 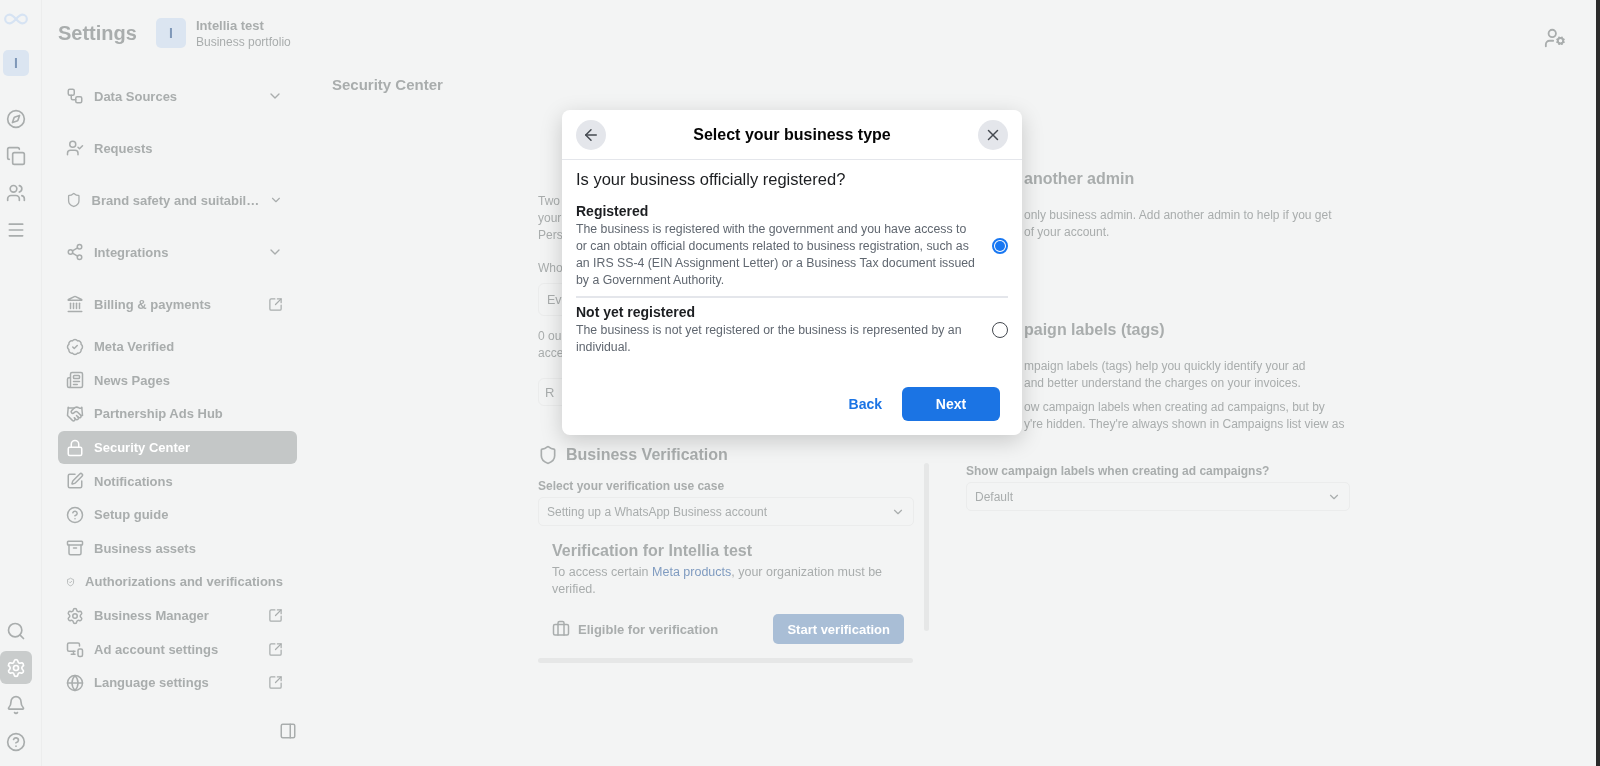 What do you see at coordinates (75, 380) in the screenshot?
I see `newspaper-icon` at bounding box center [75, 380].